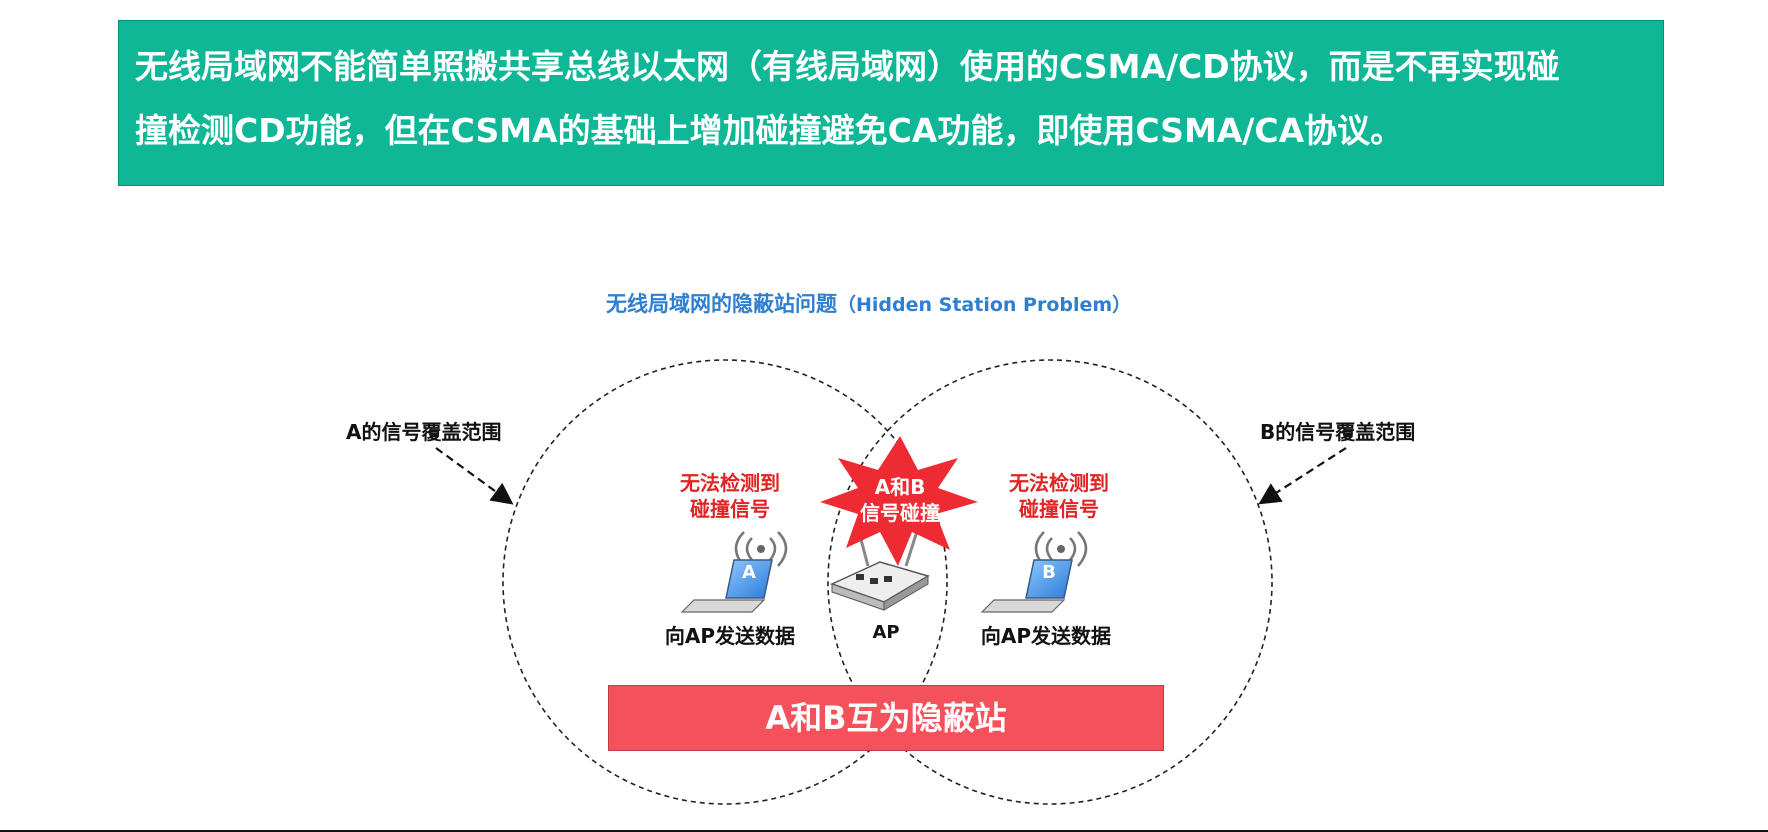 This screenshot has height=832, width=1768. Describe the element at coordinates (1059, 509) in the screenshot. I see `station-b-warning-line-2: 碰撞信号` at that location.